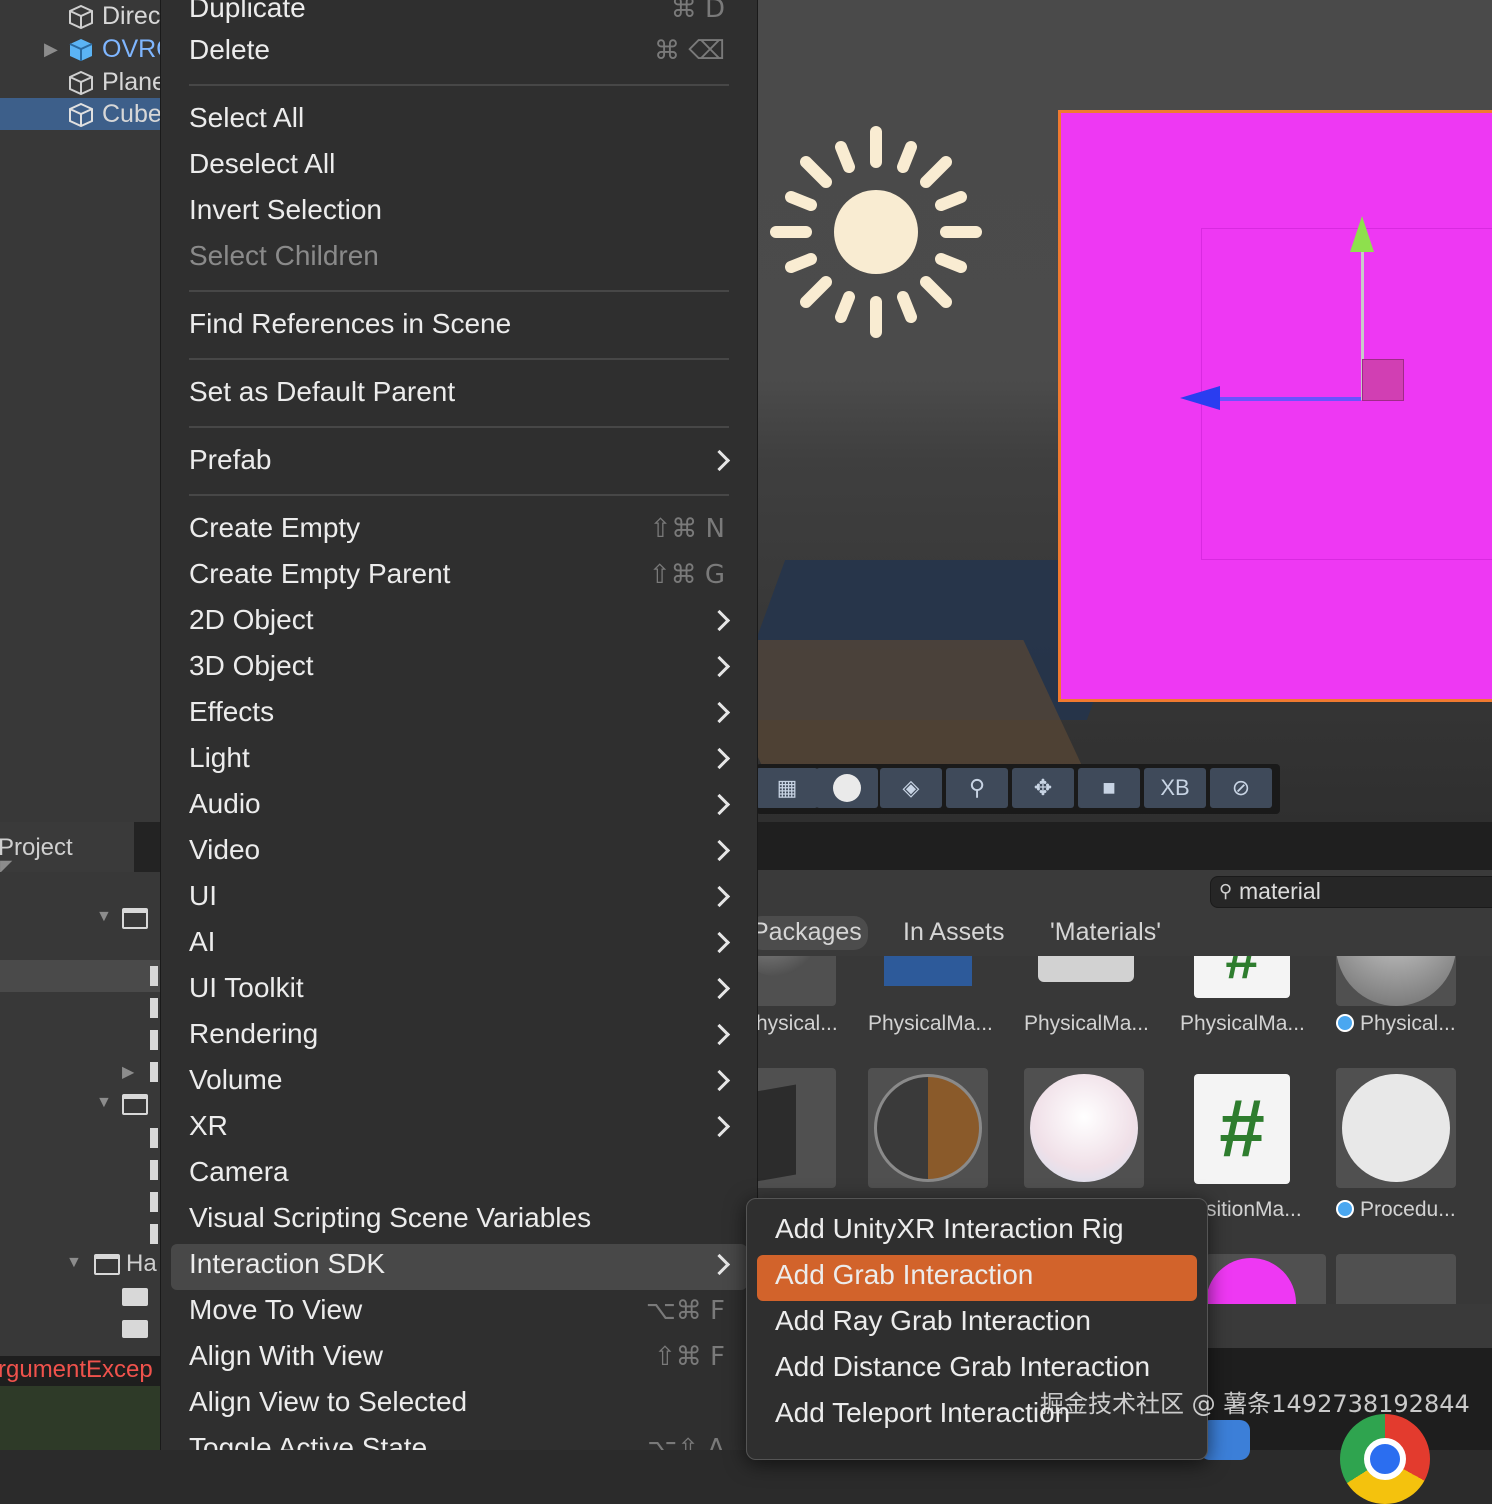  What do you see at coordinates (287, 1263) in the screenshot?
I see `menu-item-label: Interaction SDK` at bounding box center [287, 1263].